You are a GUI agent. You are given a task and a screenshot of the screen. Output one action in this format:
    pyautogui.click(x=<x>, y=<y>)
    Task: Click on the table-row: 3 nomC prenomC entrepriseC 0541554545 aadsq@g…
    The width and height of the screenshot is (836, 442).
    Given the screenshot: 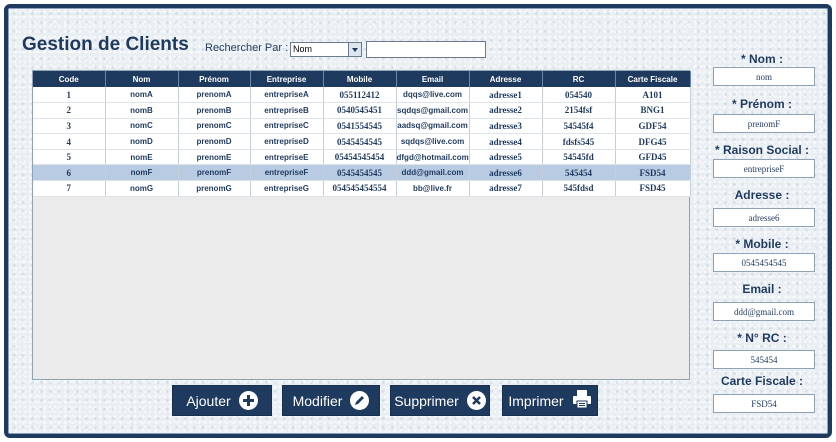 What is the action you would take?
    pyautogui.click(x=362, y=126)
    